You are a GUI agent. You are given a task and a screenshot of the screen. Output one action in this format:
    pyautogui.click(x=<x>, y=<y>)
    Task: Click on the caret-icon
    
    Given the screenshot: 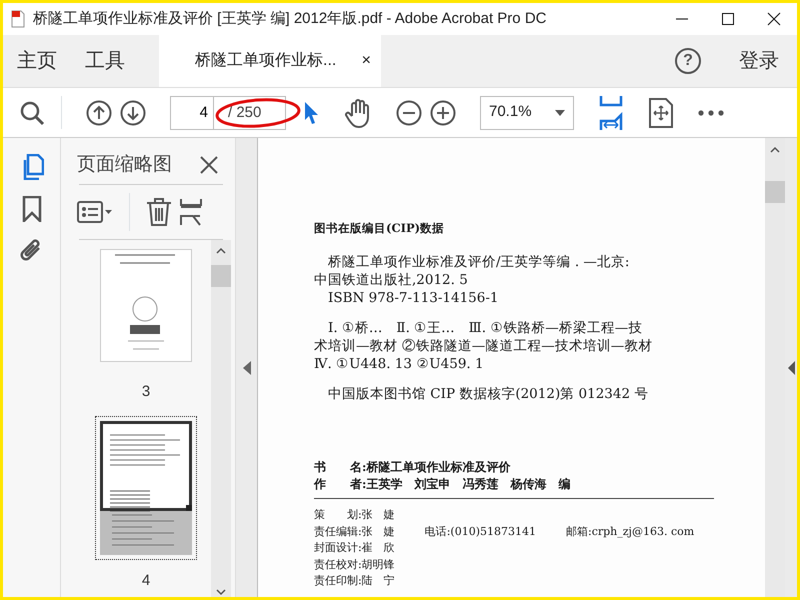 What is the action you would take?
    pyautogui.click(x=560, y=113)
    